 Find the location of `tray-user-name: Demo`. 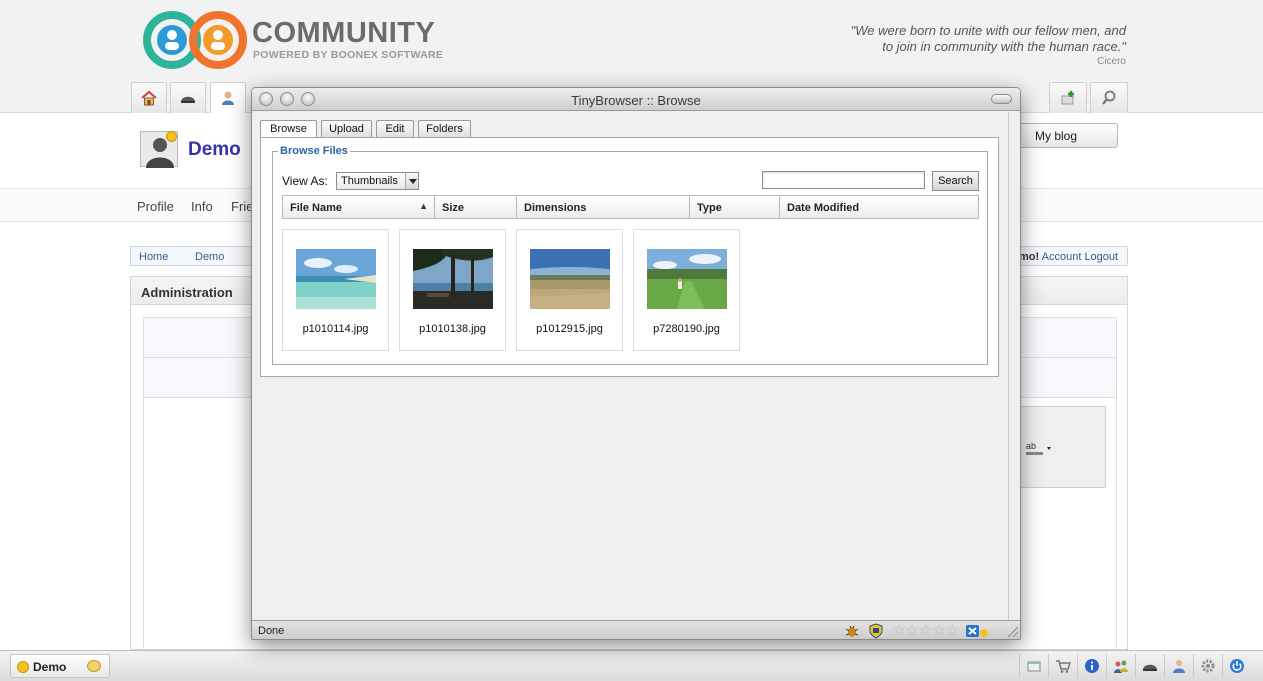

tray-user-name: Demo is located at coordinates (50, 667).